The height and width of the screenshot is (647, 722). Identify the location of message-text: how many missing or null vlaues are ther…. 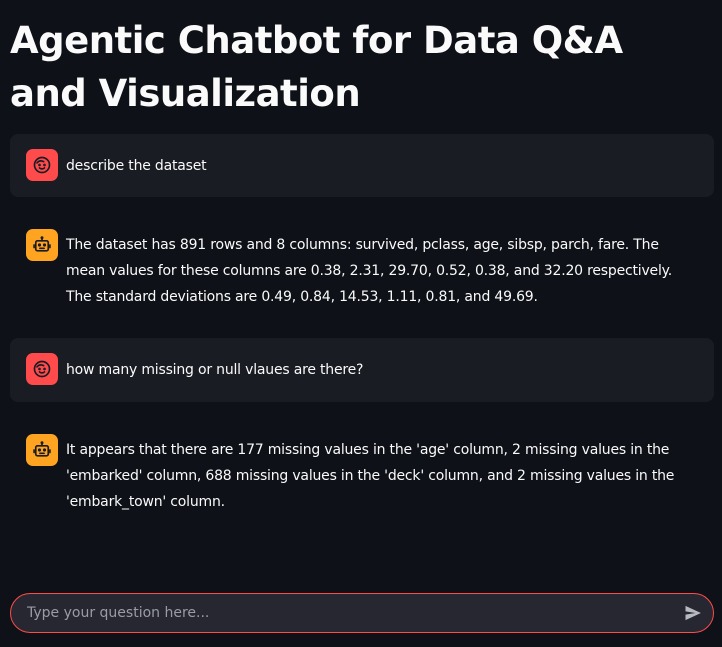
(215, 370).